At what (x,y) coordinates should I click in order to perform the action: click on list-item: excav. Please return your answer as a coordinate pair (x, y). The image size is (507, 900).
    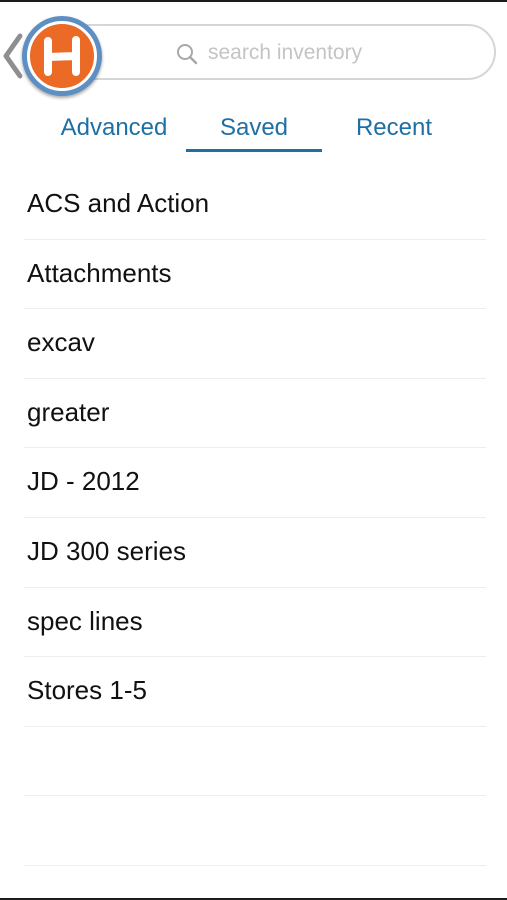
    Looking at the image, I should click on (253, 344).